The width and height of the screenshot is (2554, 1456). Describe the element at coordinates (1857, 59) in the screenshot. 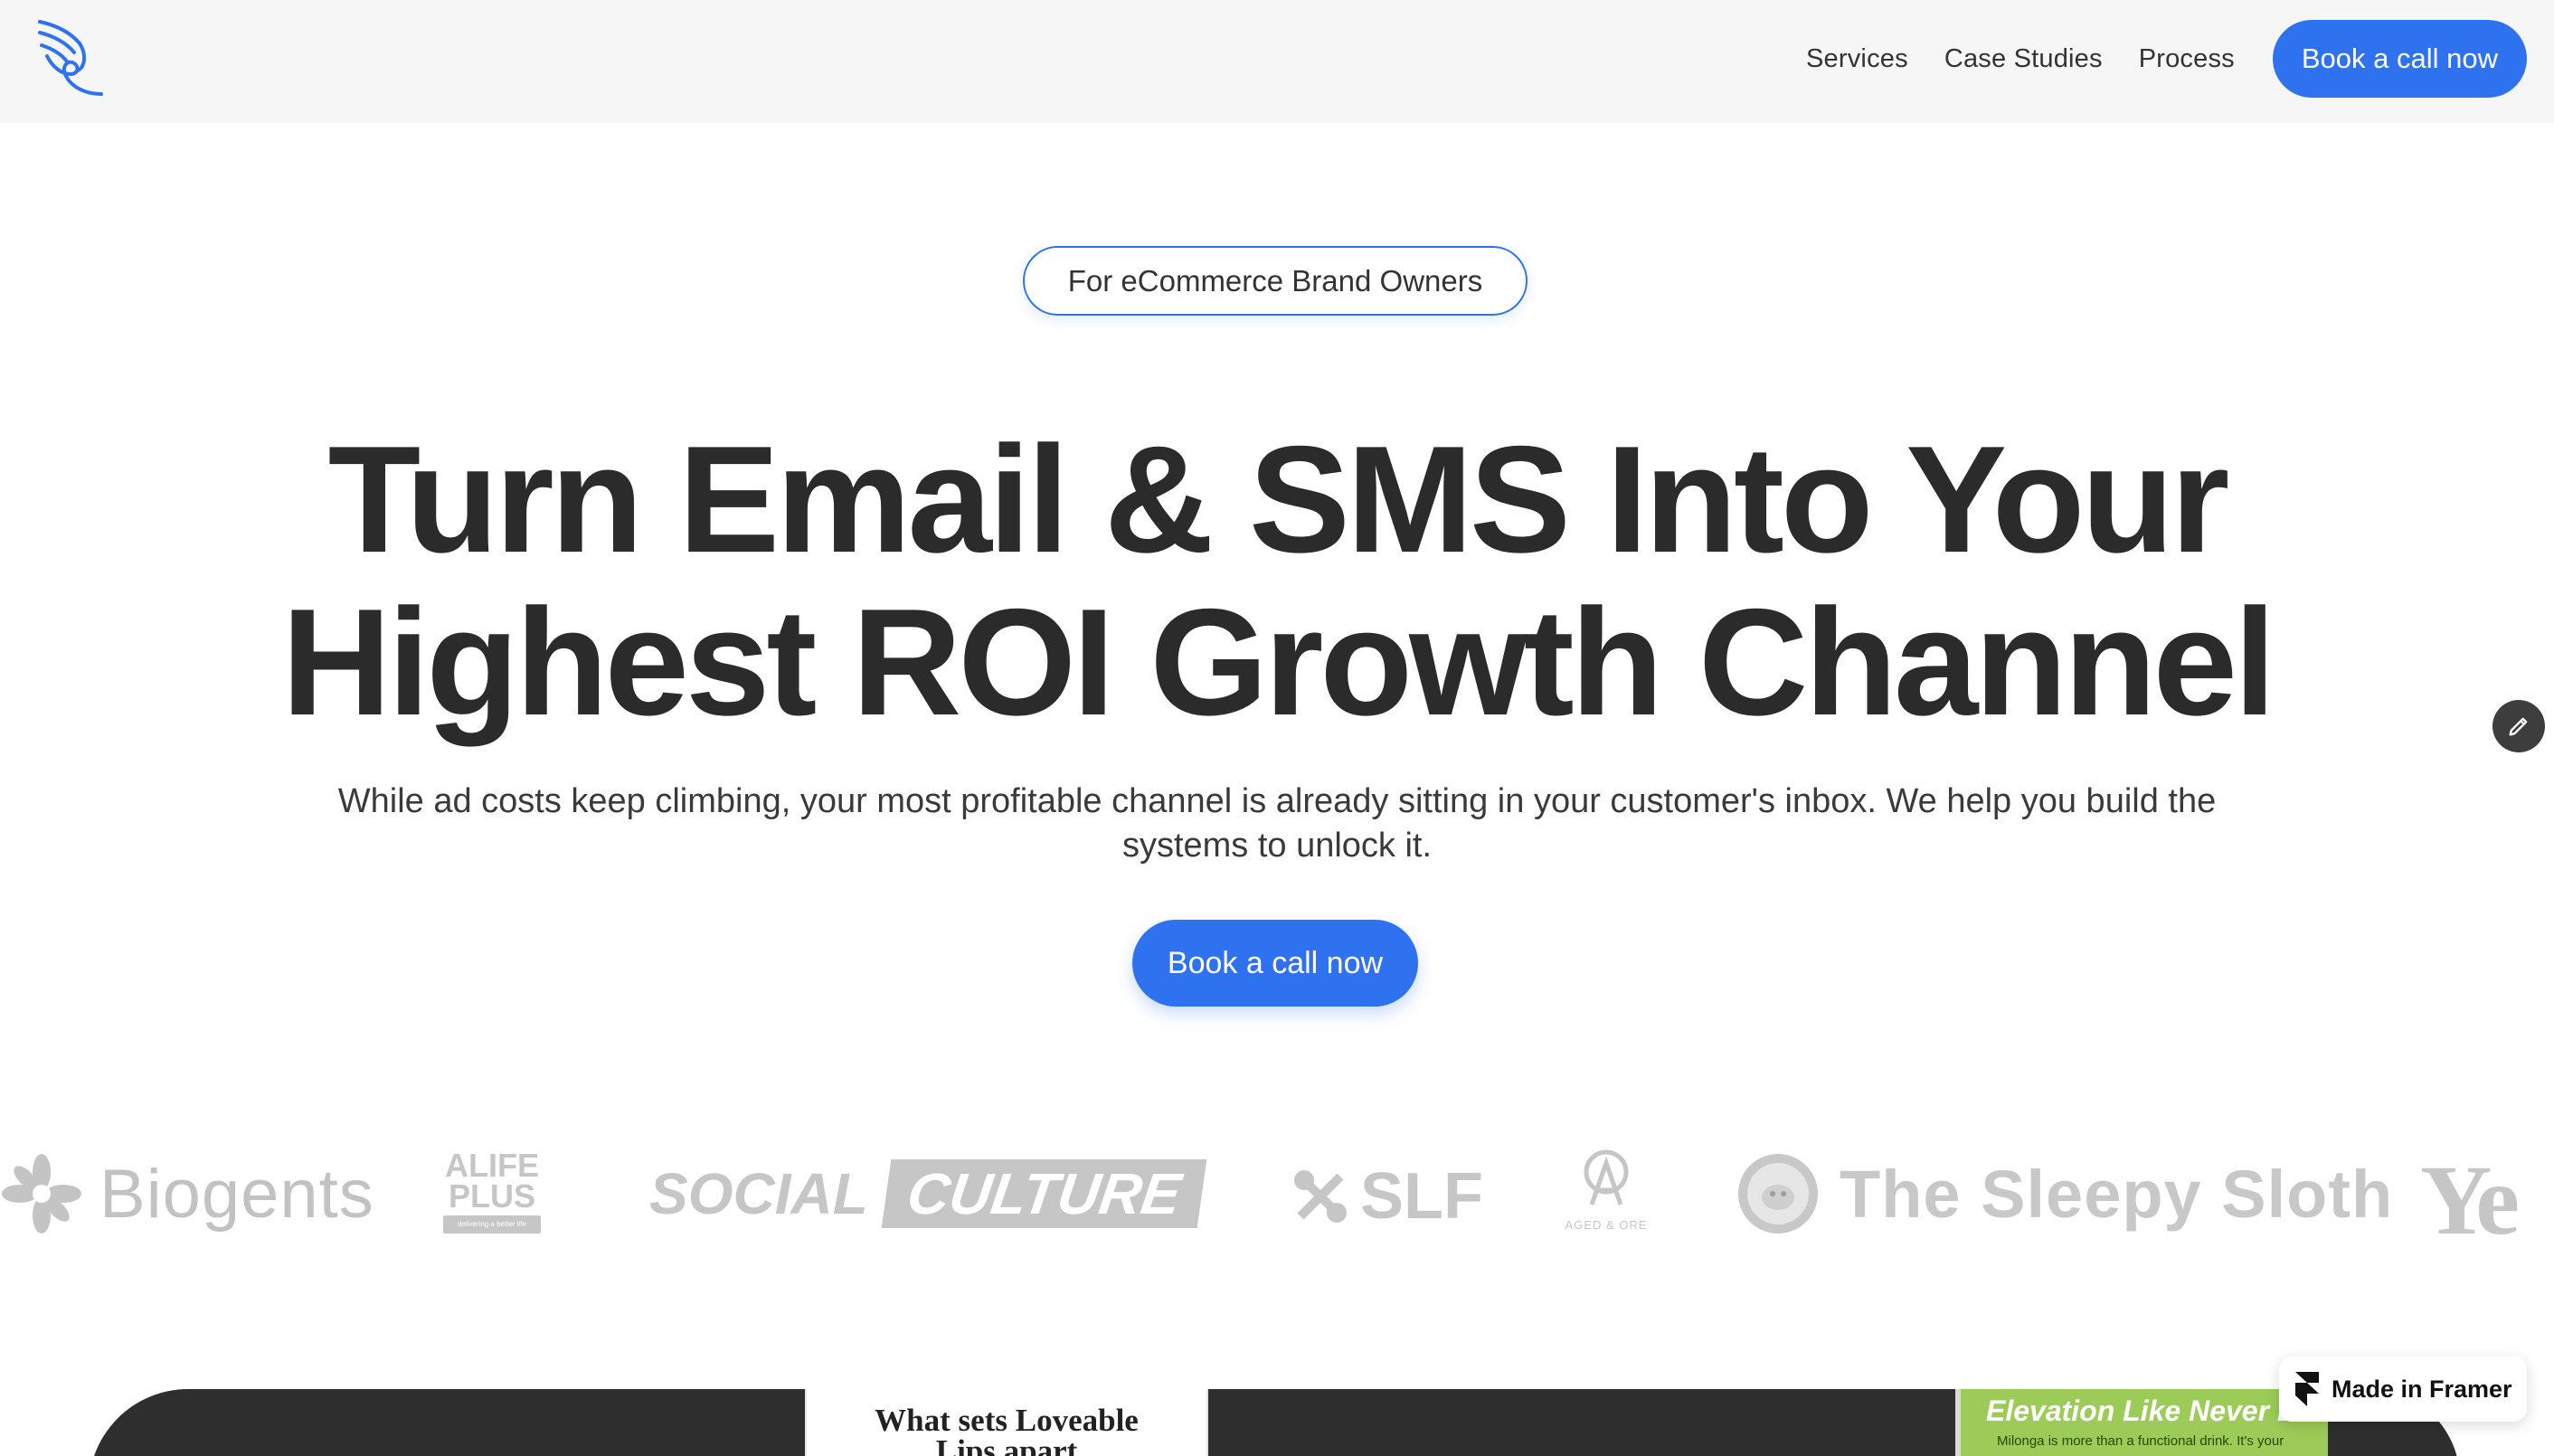

I see `nav-services-link: Services` at that location.